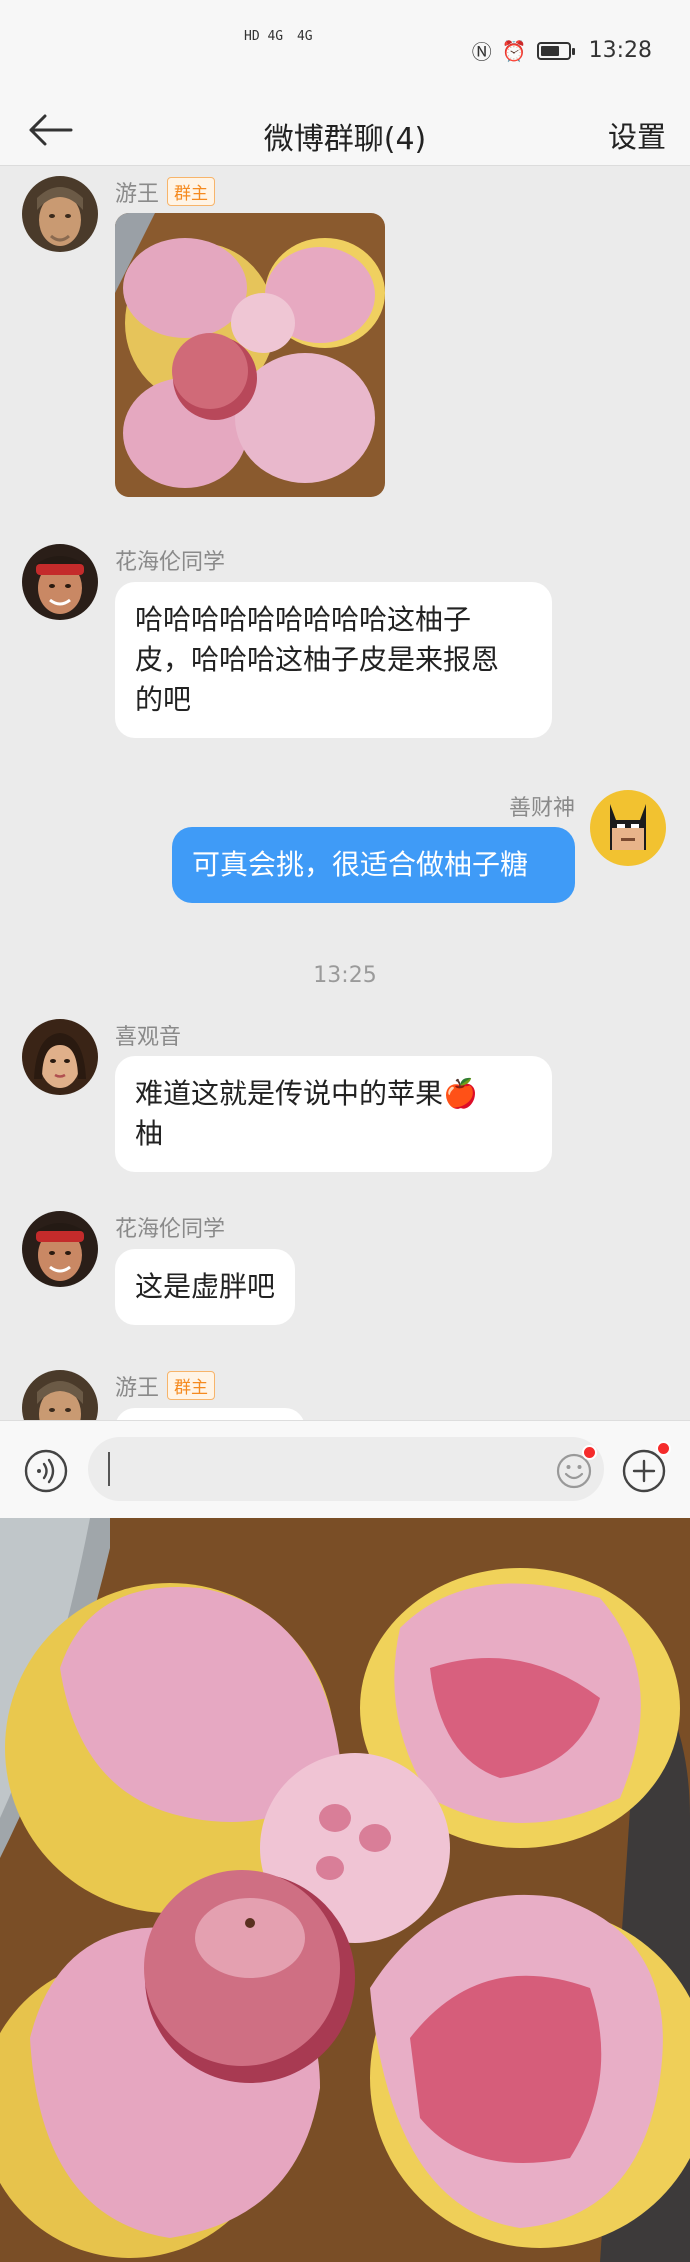  I want to click on message-line: 哈哈哈哈哈哈哈哈哈这柚子, so click(303, 619).